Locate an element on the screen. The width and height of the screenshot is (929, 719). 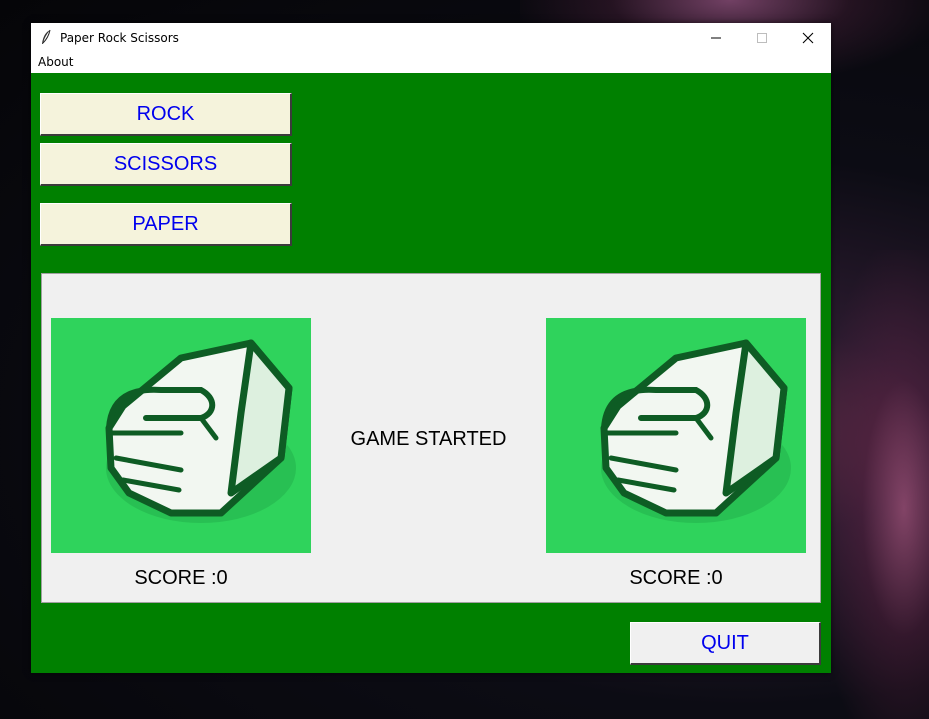
feather-icon is located at coordinates (46, 36).